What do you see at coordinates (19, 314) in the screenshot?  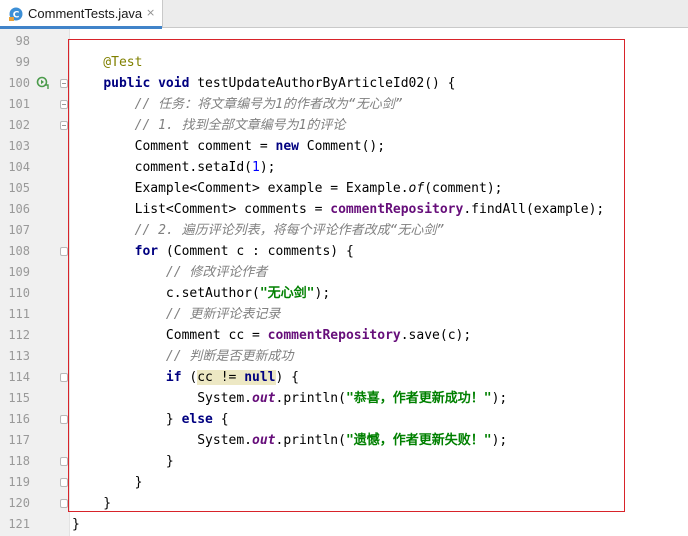 I see `line-number: 111` at bounding box center [19, 314].